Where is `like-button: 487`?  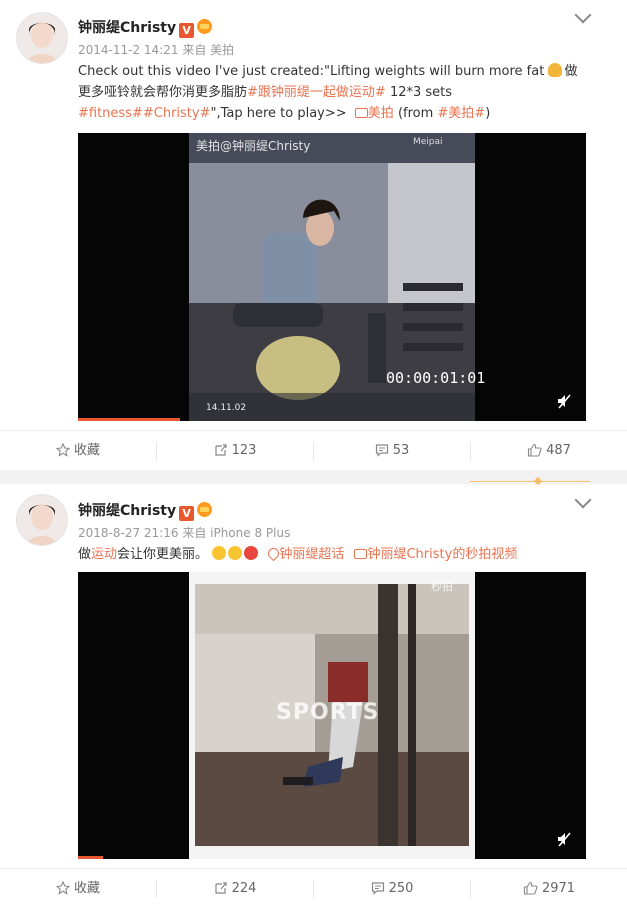
like-button: 487 is located at coordinates (549, 451).